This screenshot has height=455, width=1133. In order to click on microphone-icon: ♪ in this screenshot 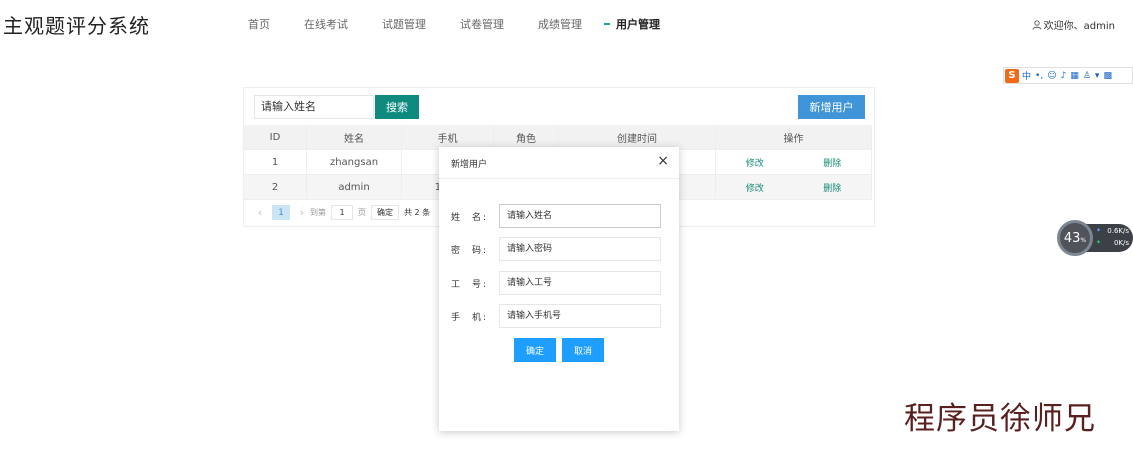, I will do `click(1064, 76)`.